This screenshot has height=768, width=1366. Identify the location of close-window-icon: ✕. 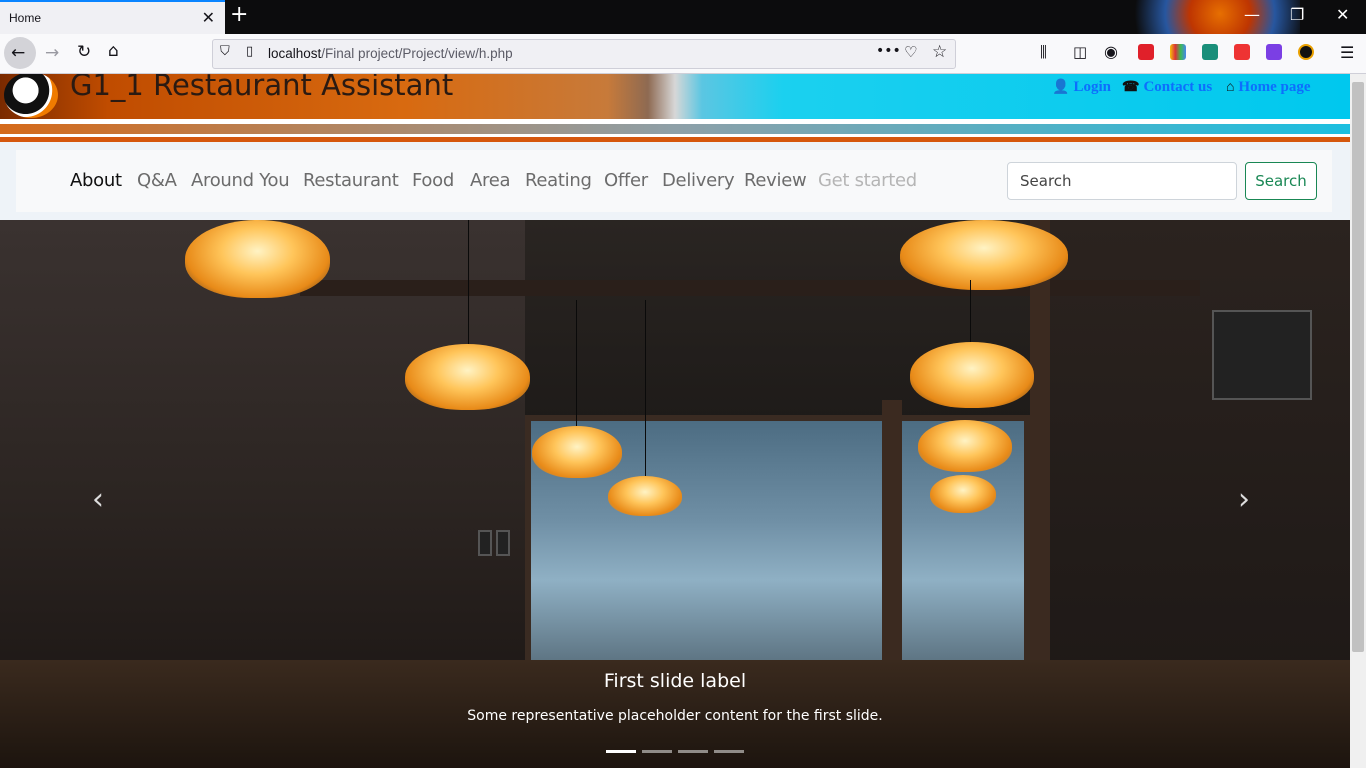
(1342, 14).